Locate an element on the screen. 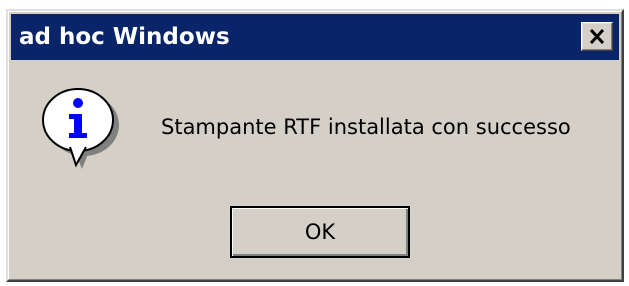  information-icon is located at coordinates (80, 128).